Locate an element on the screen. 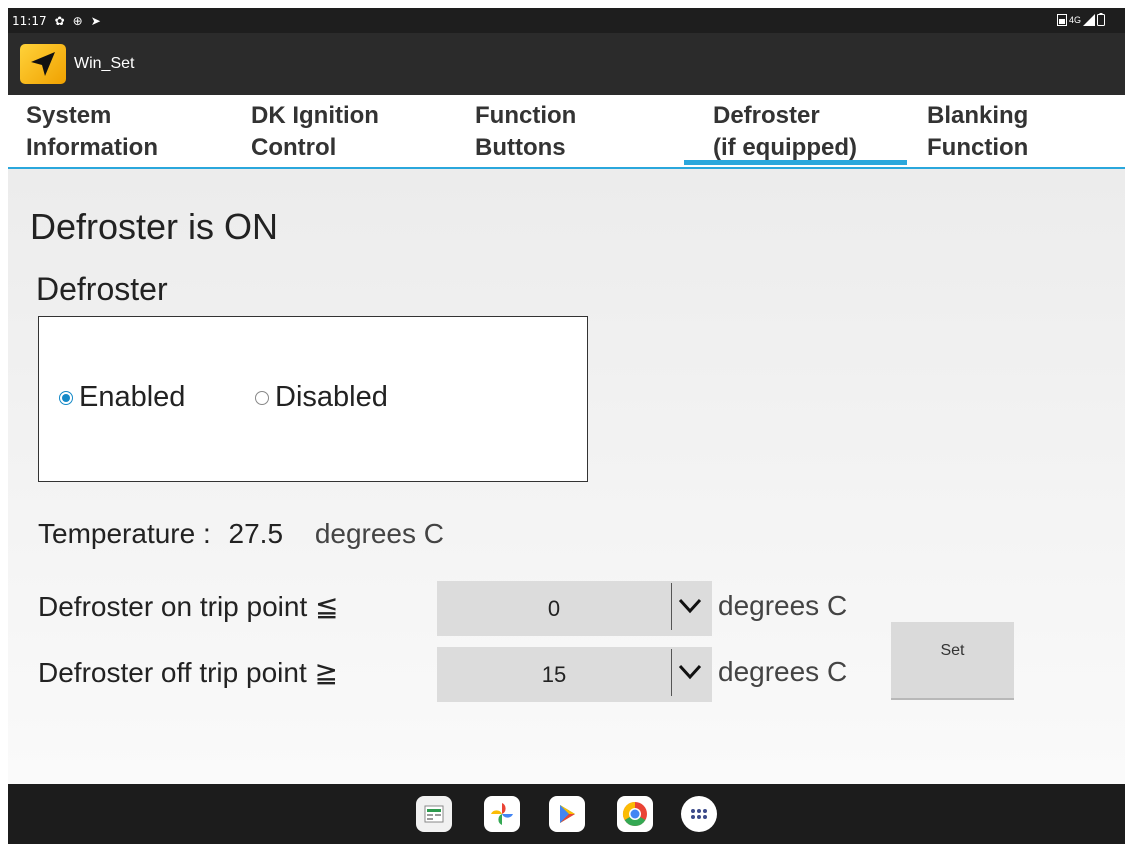 The height and width of the screenshot is (844, 1125). radio-unchecked-icon is located at coordinates (262, 397).